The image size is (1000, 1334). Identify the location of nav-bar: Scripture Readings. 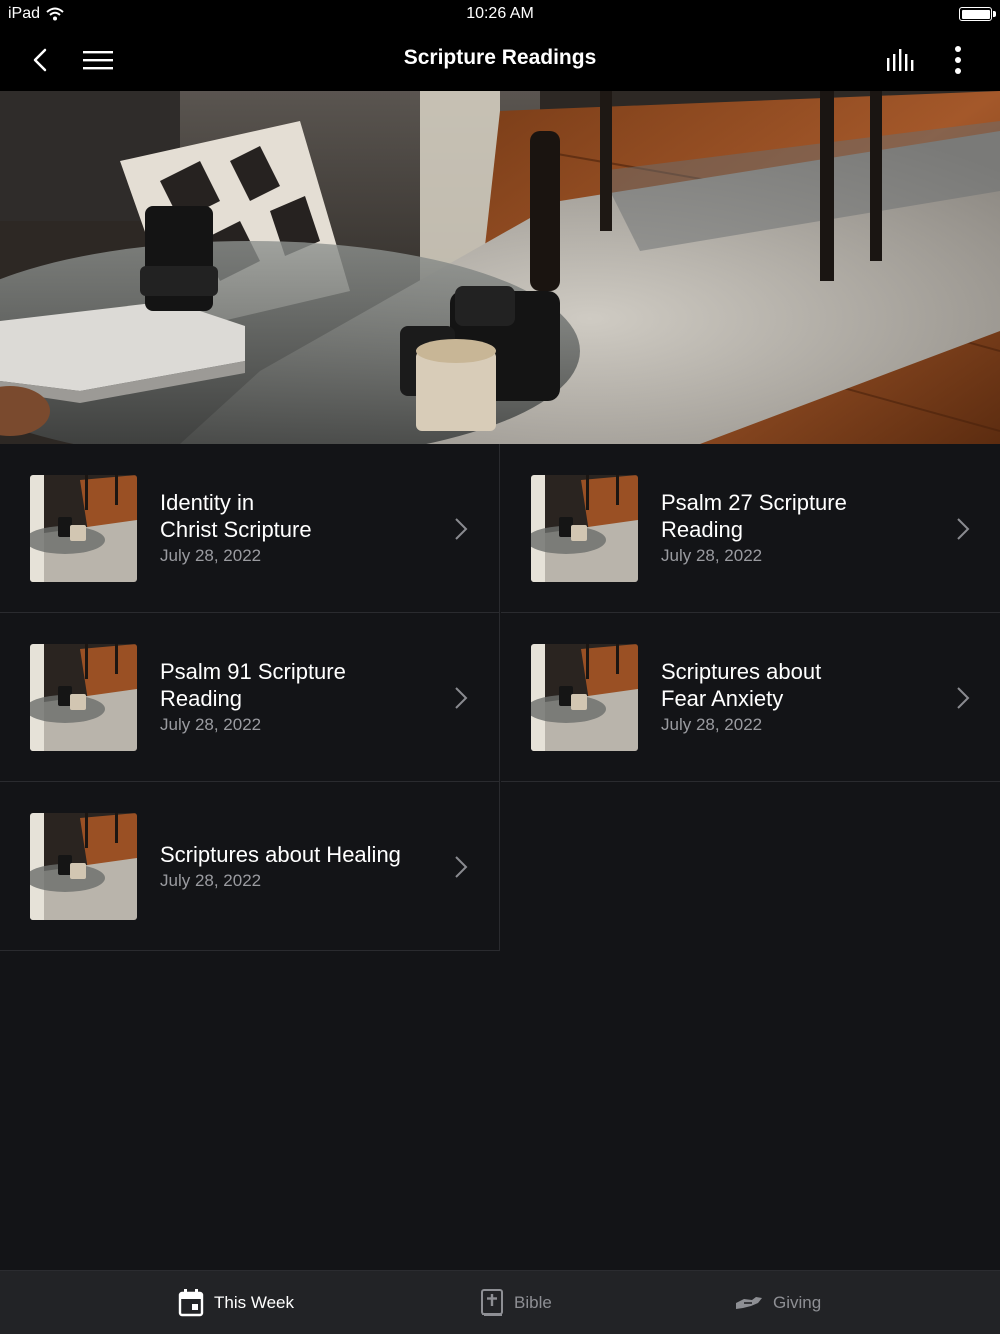
(500, 59).